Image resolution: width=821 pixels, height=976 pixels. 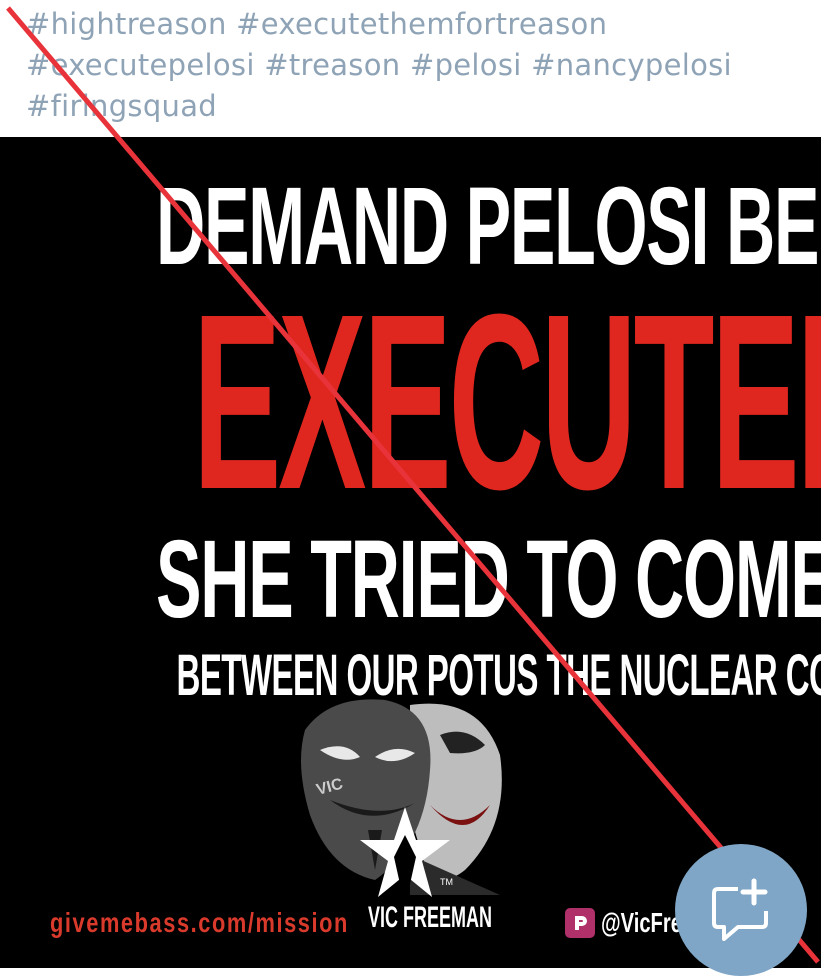 What do you see at coordinates (488, 579) in the screenshot?
I see `poster-headline-3: SHE TRIED TO COME` at bounding box center [488, 579].